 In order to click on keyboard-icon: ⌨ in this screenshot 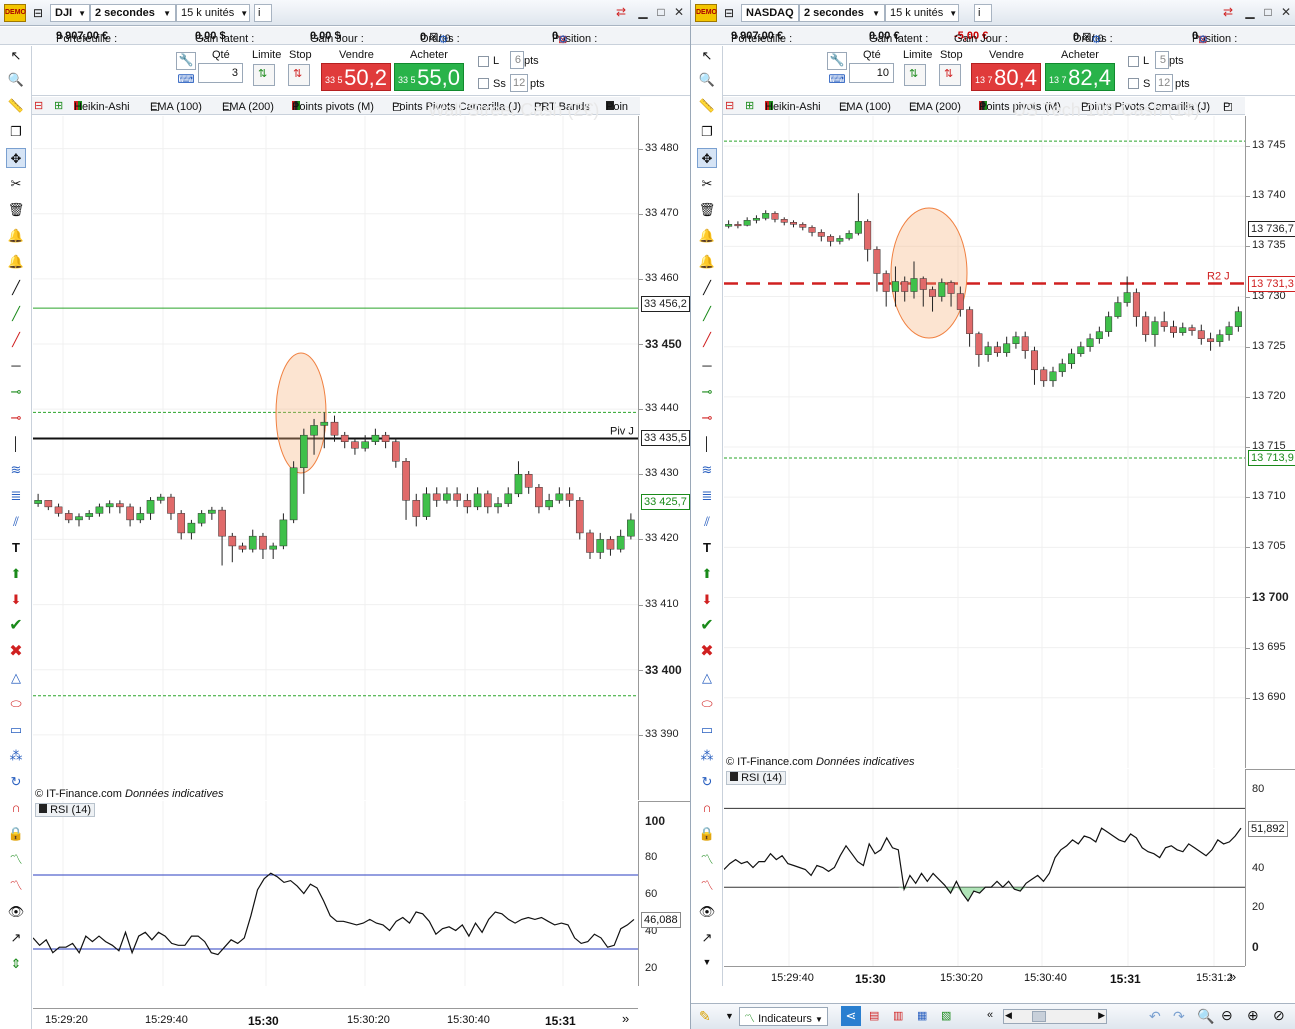, I will do `click(837, 80)`.